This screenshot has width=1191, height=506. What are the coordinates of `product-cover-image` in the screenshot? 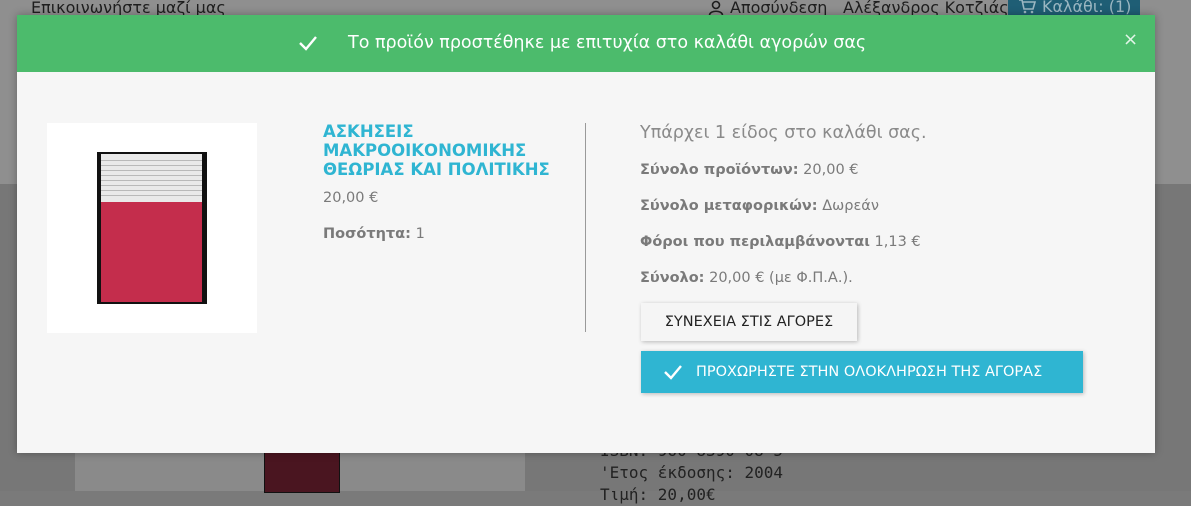 It's located at (302, 472).